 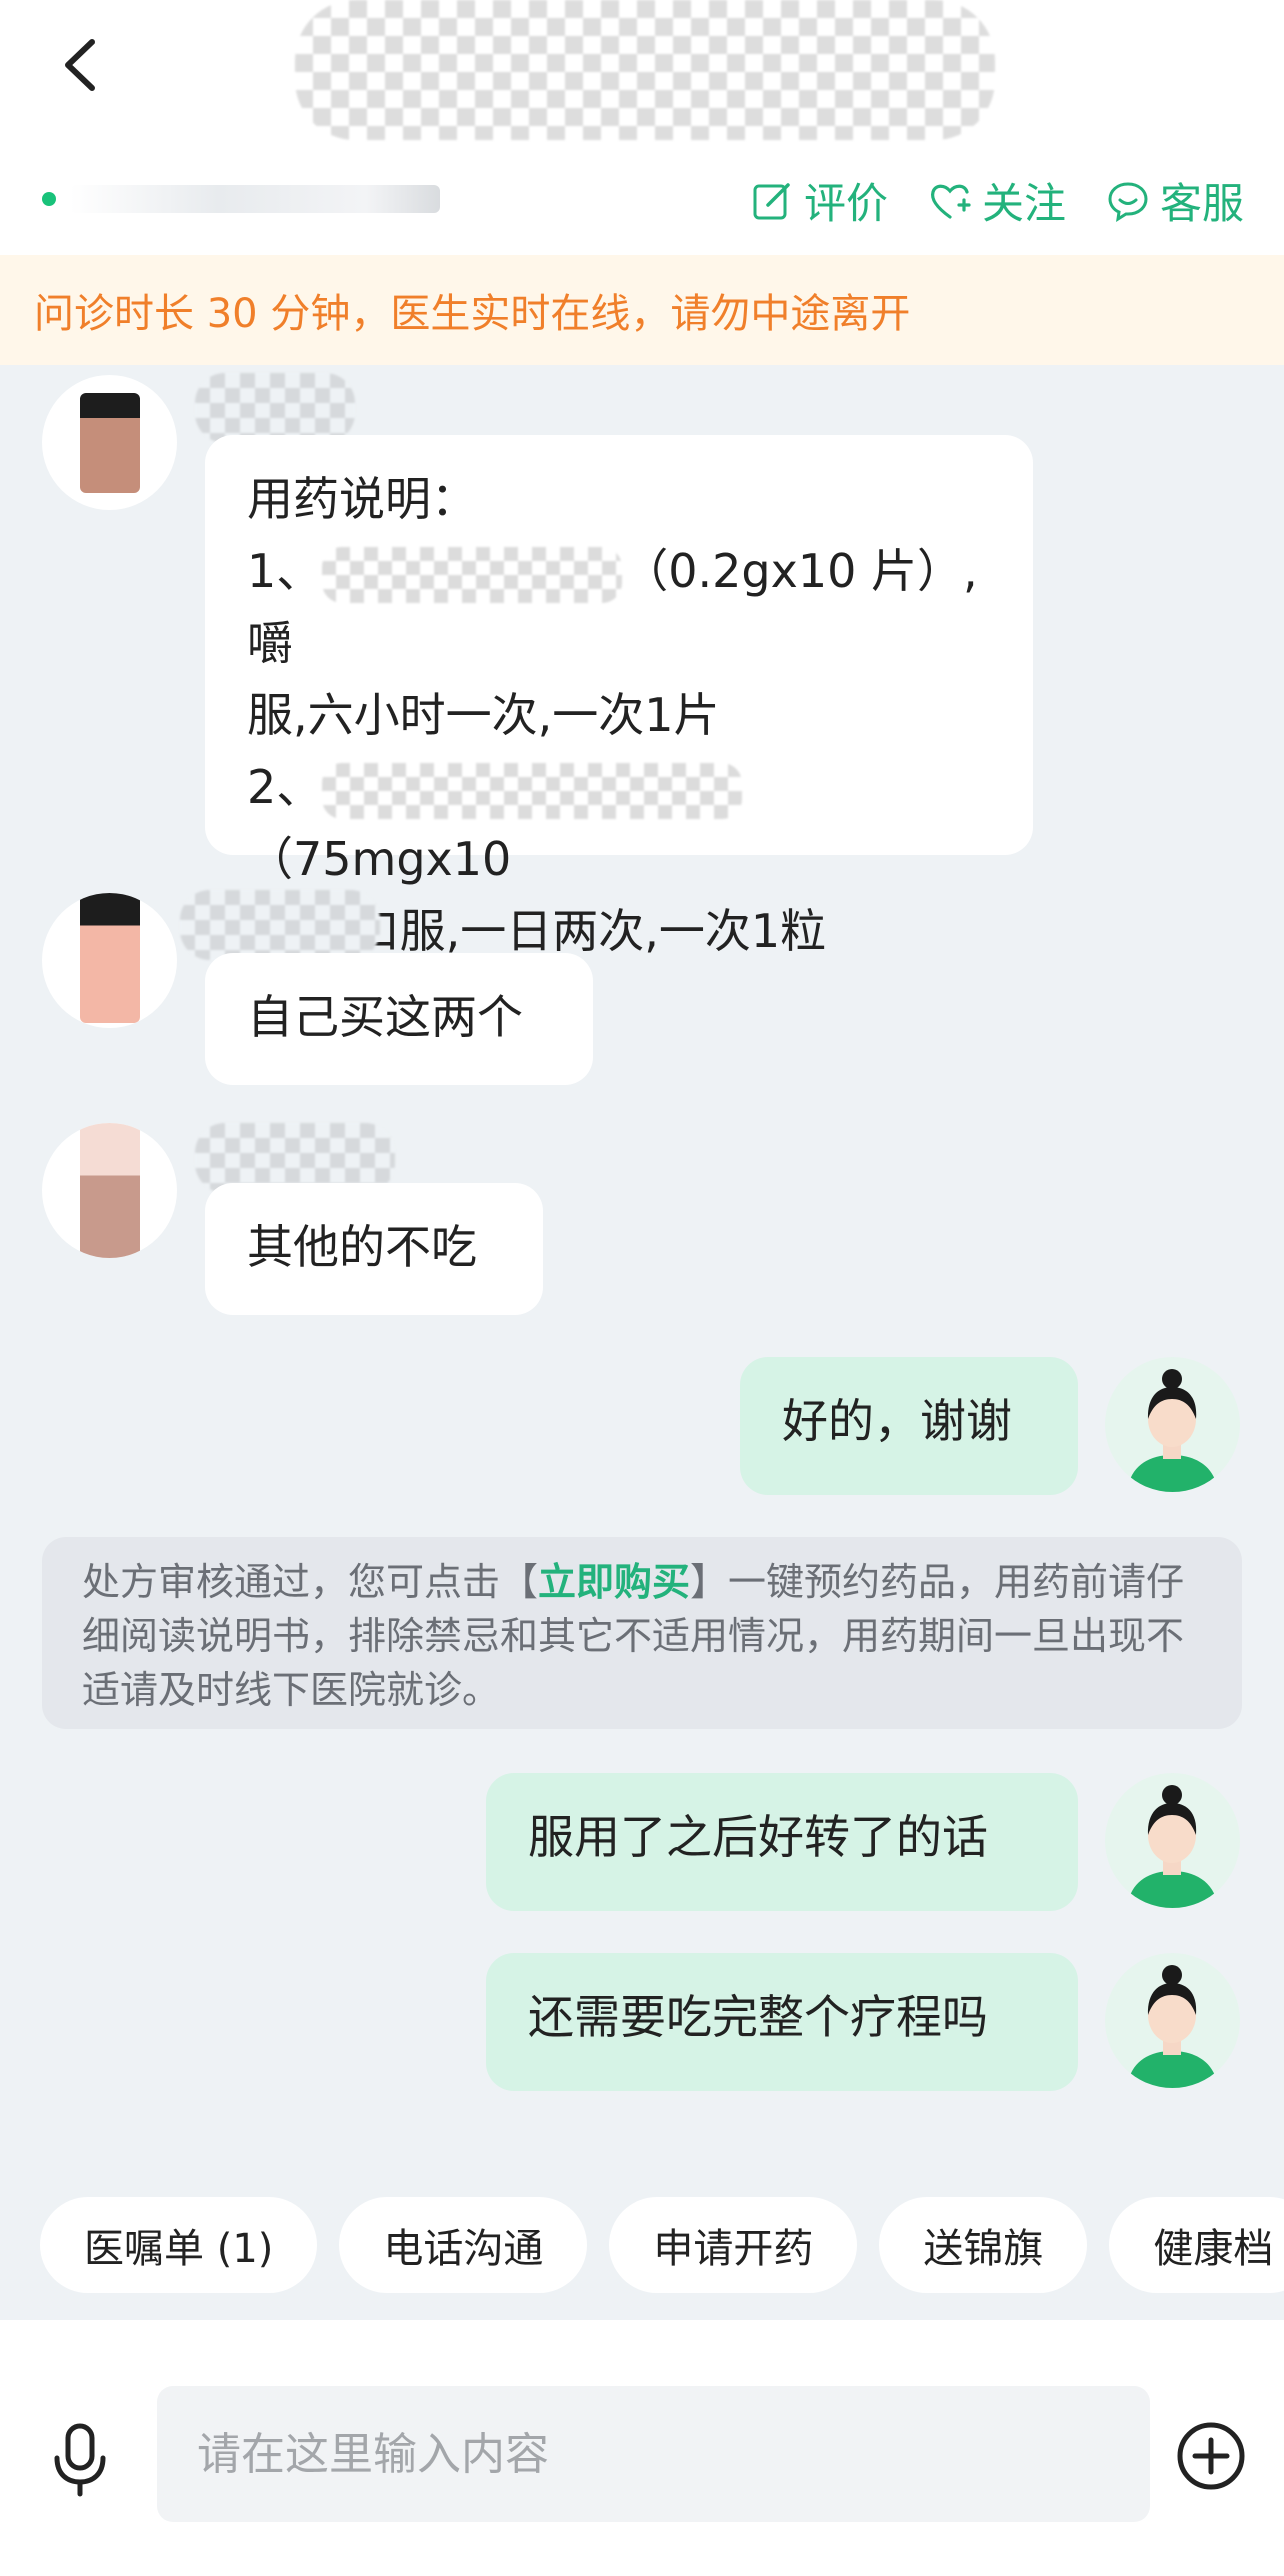 I want to click on notice-text: 问诊时长 30 分钟，医生实时在线，请勿中途离开, so click(x=472, y=314).